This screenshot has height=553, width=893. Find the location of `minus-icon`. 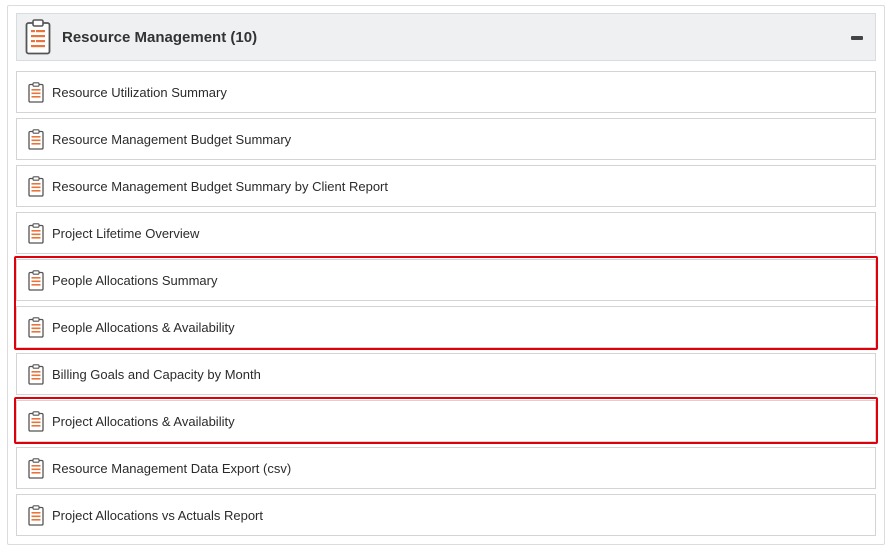

minus-icon is located at coordinates (857, 38).